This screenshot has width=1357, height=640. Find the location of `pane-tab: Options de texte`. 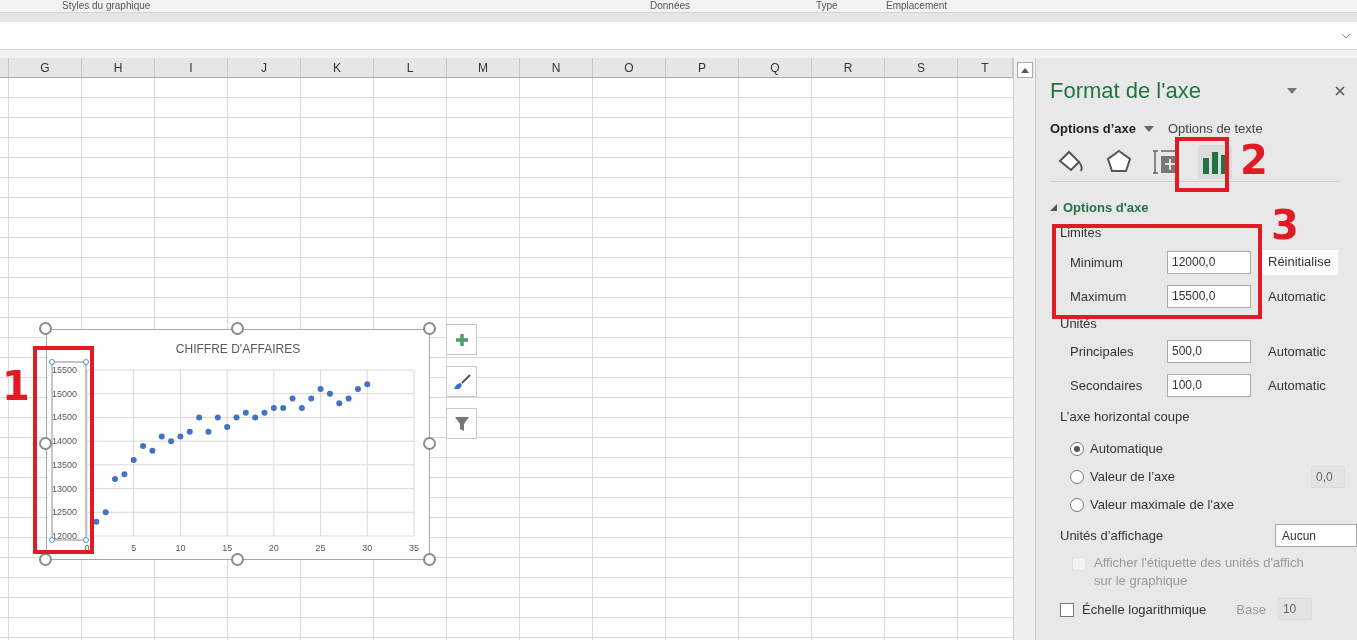

pane-tab: Options de texte is located at coordinates (1215, 128).